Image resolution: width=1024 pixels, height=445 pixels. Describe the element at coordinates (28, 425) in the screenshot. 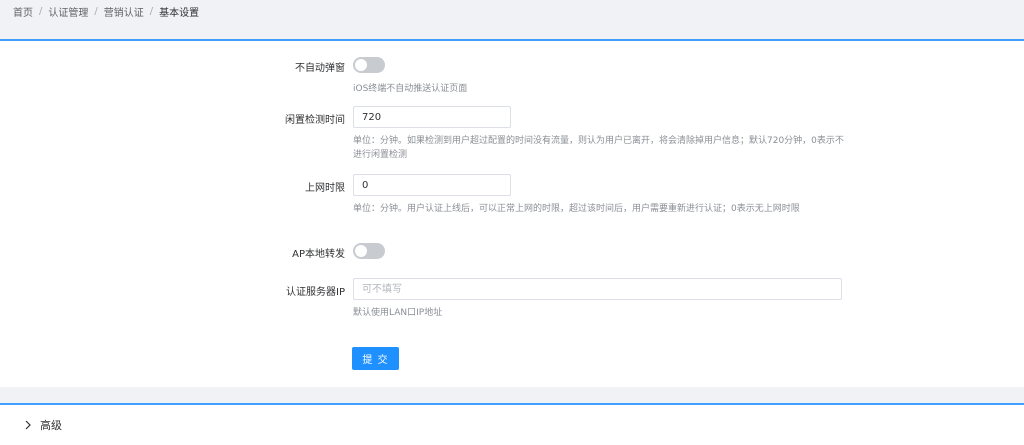

I see `chevron-right-icon` at that location.